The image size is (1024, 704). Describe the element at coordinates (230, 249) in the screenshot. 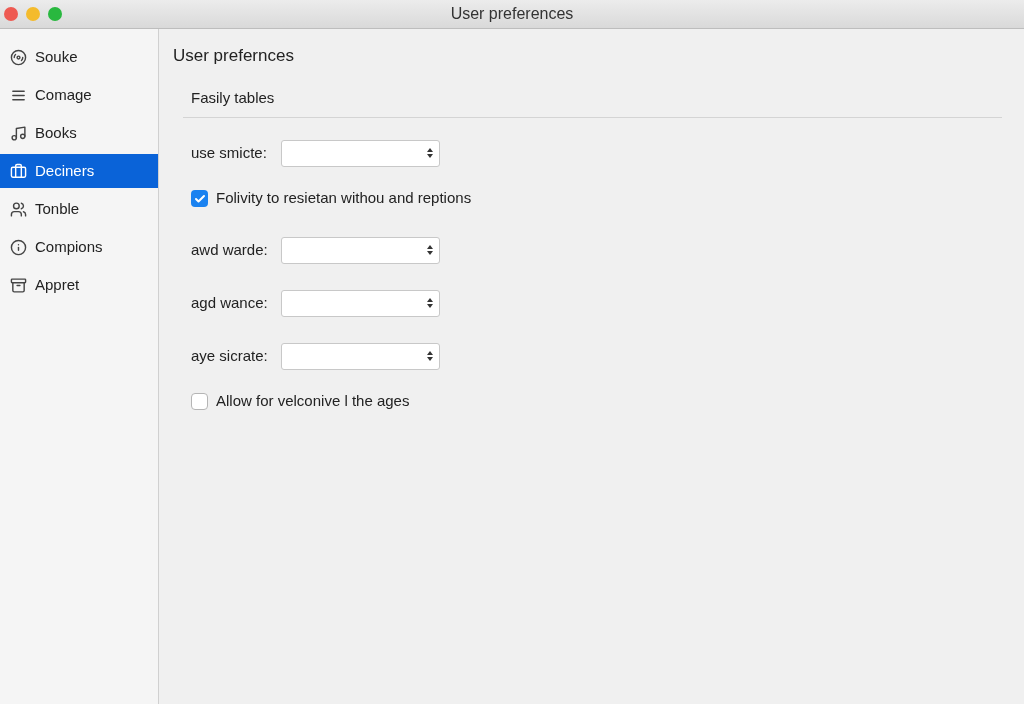

I see `field-label: awd warde:` at that location.